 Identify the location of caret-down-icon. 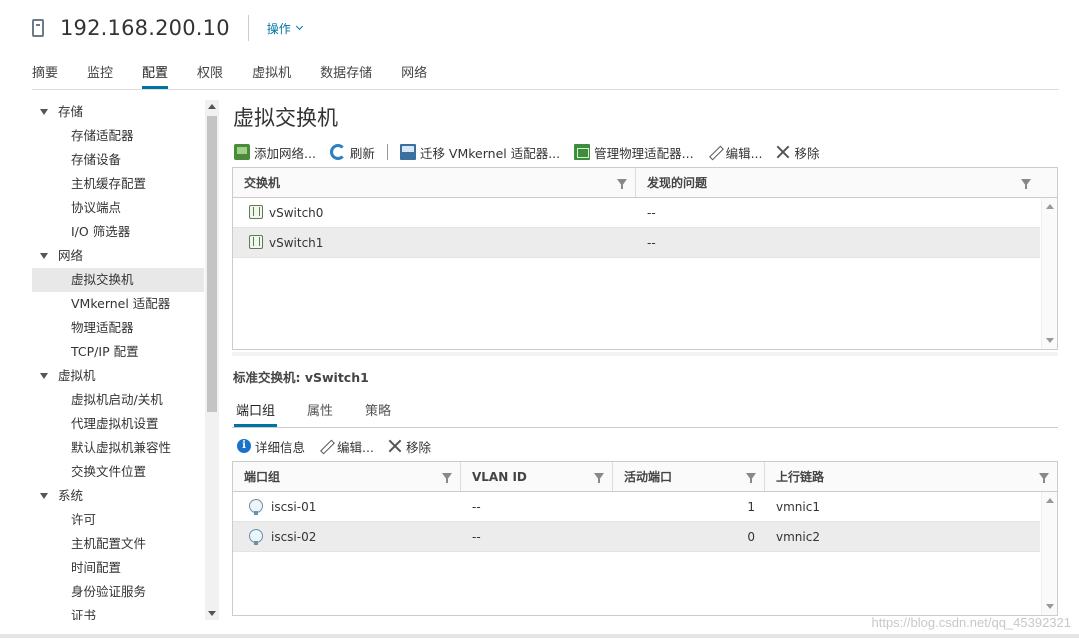
(44, 111).